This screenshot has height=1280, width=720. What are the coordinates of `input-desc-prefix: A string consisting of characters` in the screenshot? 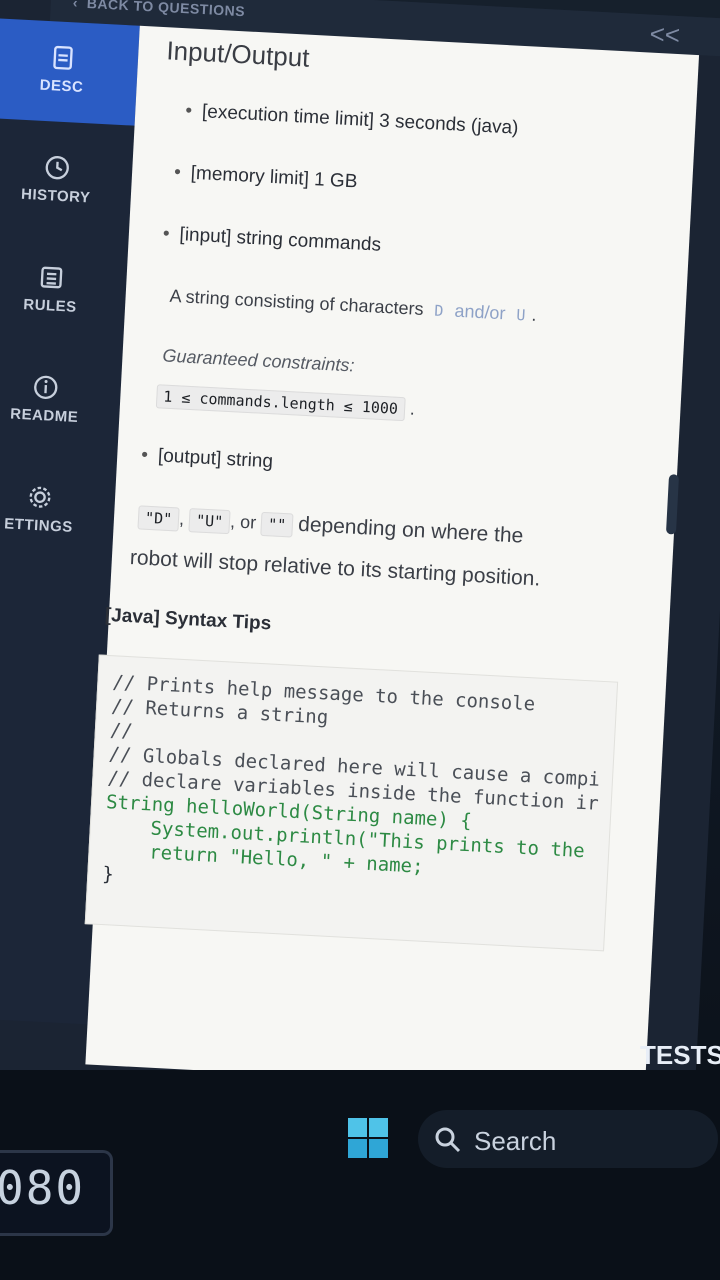 It's located at (297, 302).